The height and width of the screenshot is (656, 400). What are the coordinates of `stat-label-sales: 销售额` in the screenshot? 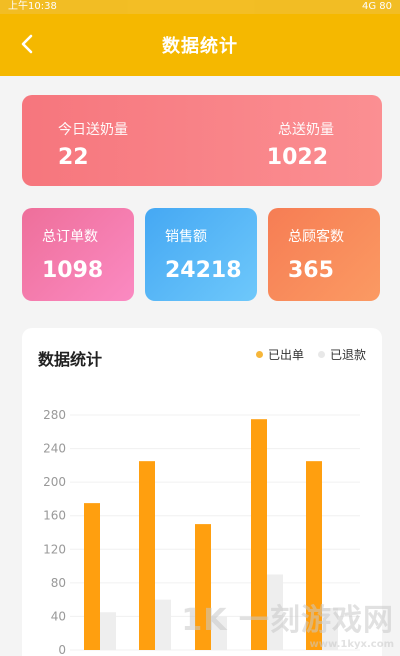 It's located at (186, 237).